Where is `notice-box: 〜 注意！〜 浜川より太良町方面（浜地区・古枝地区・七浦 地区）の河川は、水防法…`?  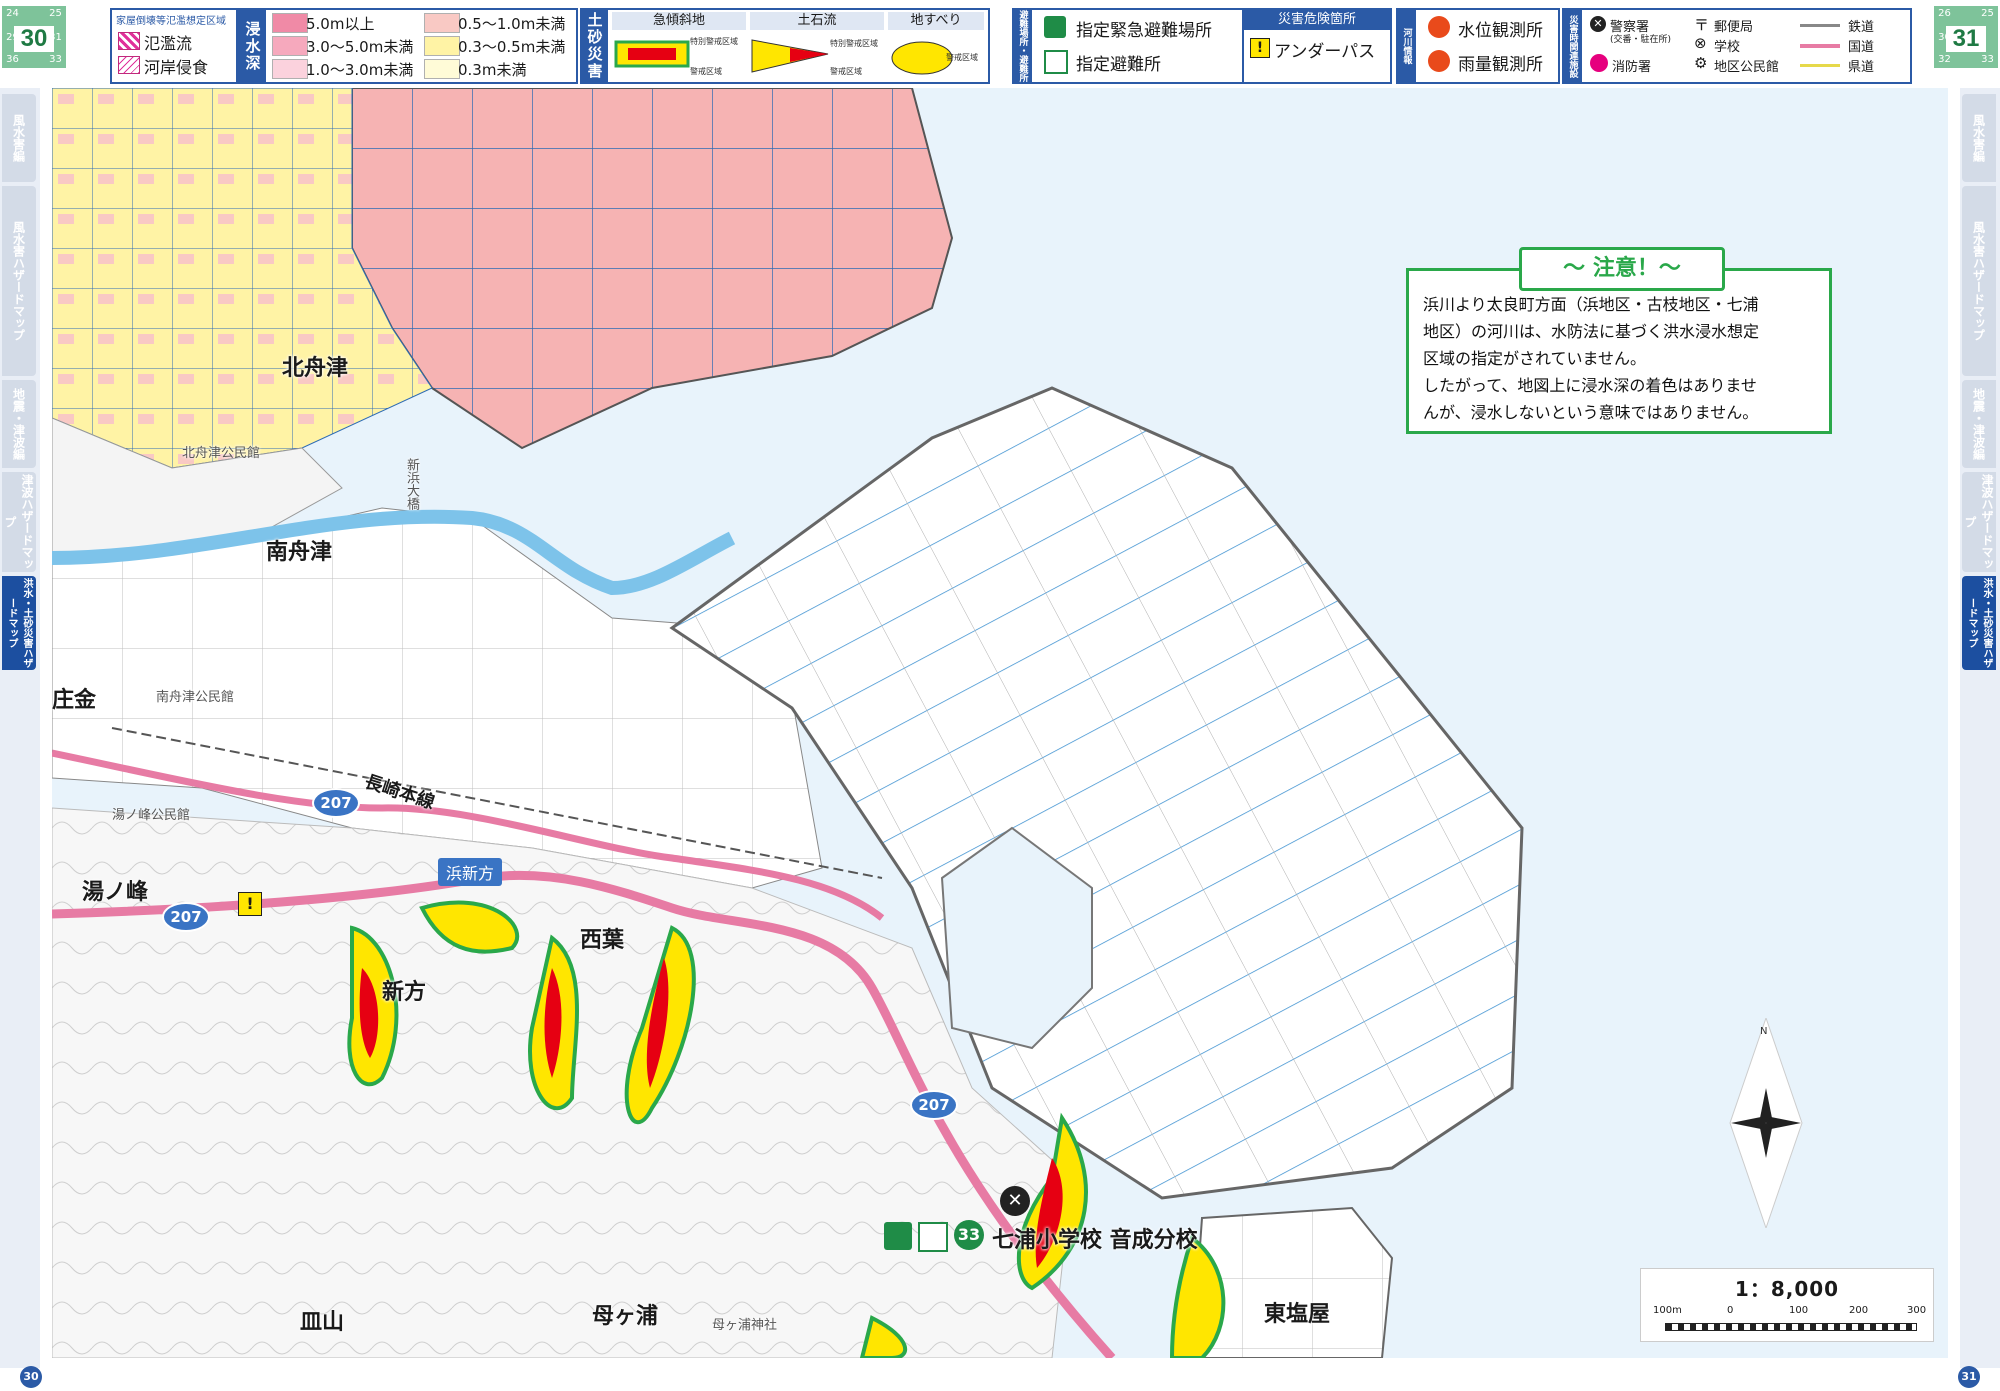
notice-box: 〜 注意！〜 浜川より太良町方面（浜地区・古枝地区・七浦 地区）の河川は、水防法… is located at coordinates (1619, 340).